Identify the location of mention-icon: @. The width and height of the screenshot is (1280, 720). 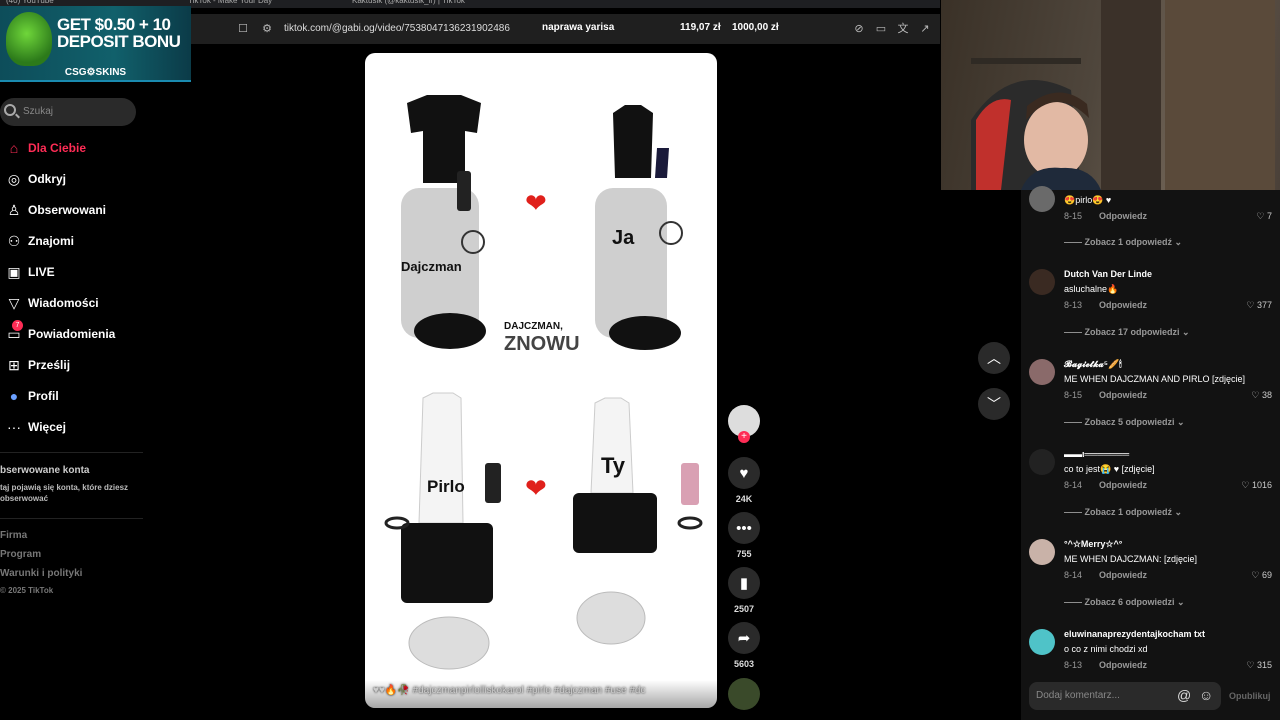
(1184, 695).